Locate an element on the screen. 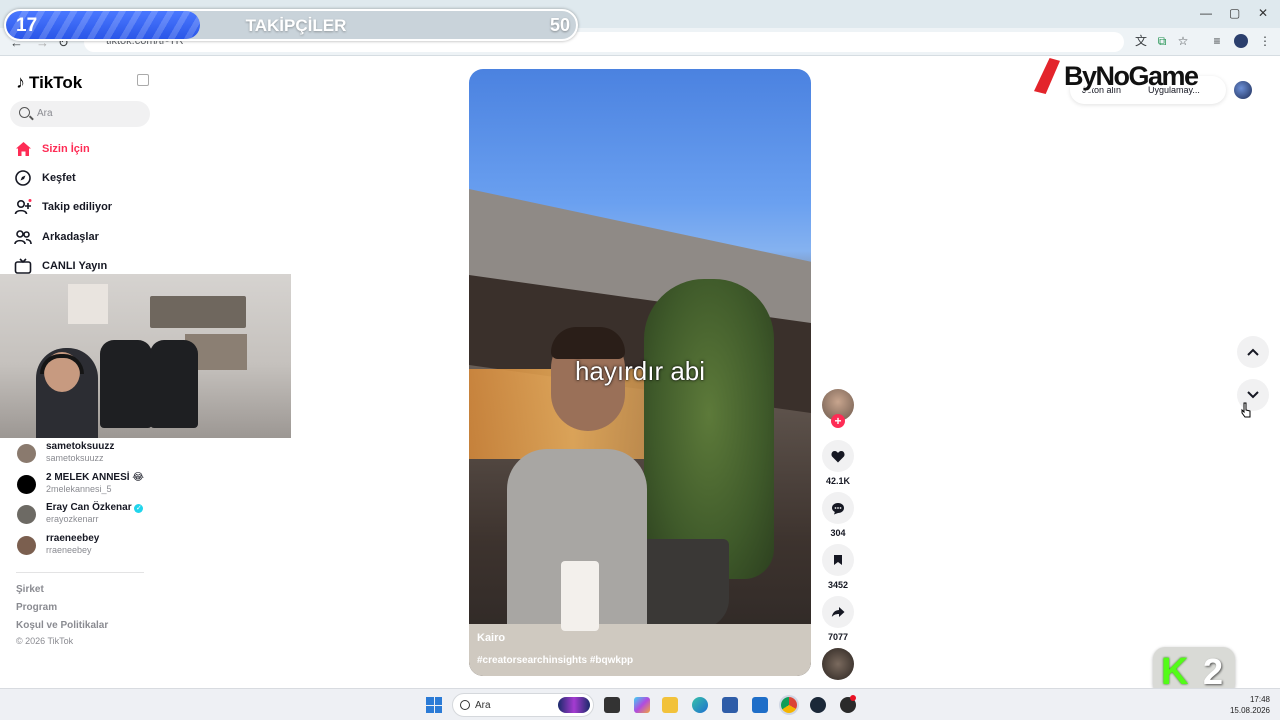 Image resolution: width=1280 pixels, height=720 pixels. compass-icon is located at coordinates (23, 178).